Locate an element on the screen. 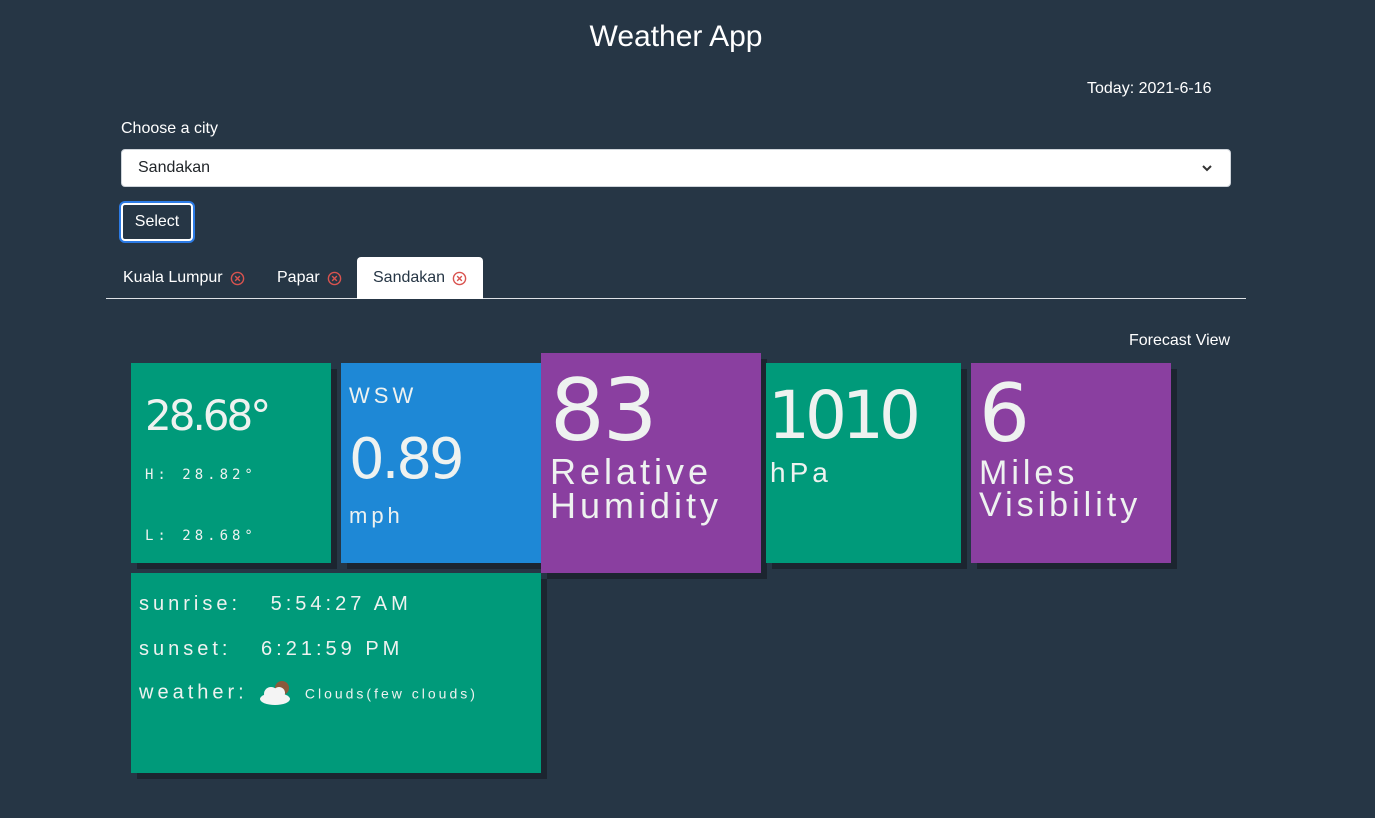  sunset-label: sunset: is located at coordinates (185, 649).